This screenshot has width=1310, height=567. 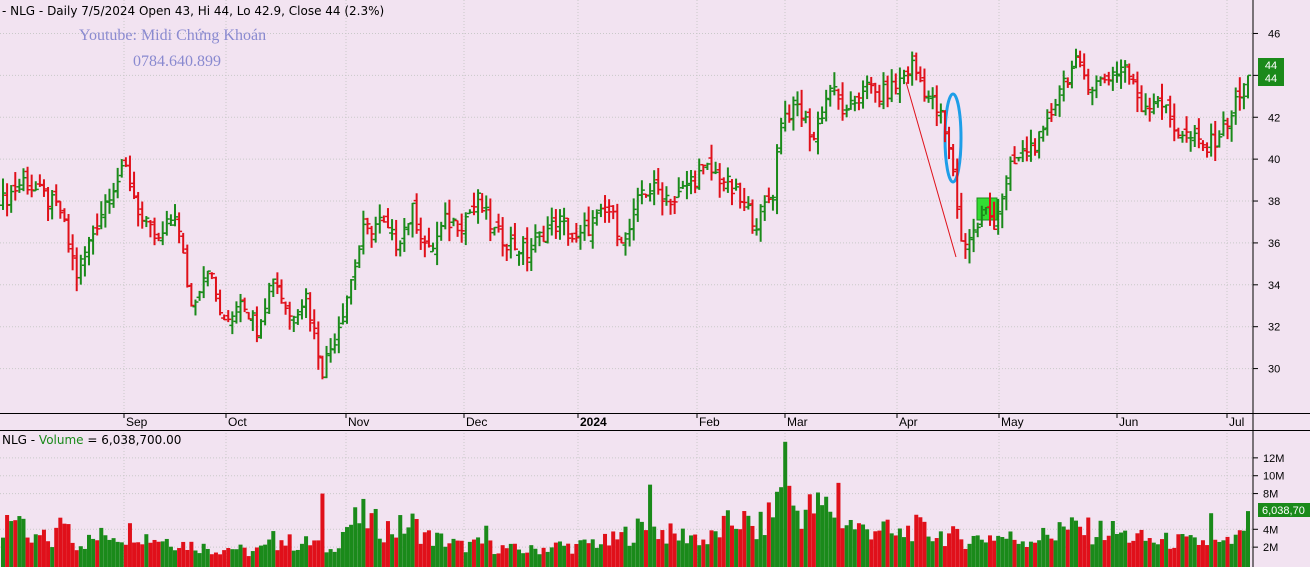 I want to click on volume-header-value: = 6,038,700.00, so click(x=132, y=440).